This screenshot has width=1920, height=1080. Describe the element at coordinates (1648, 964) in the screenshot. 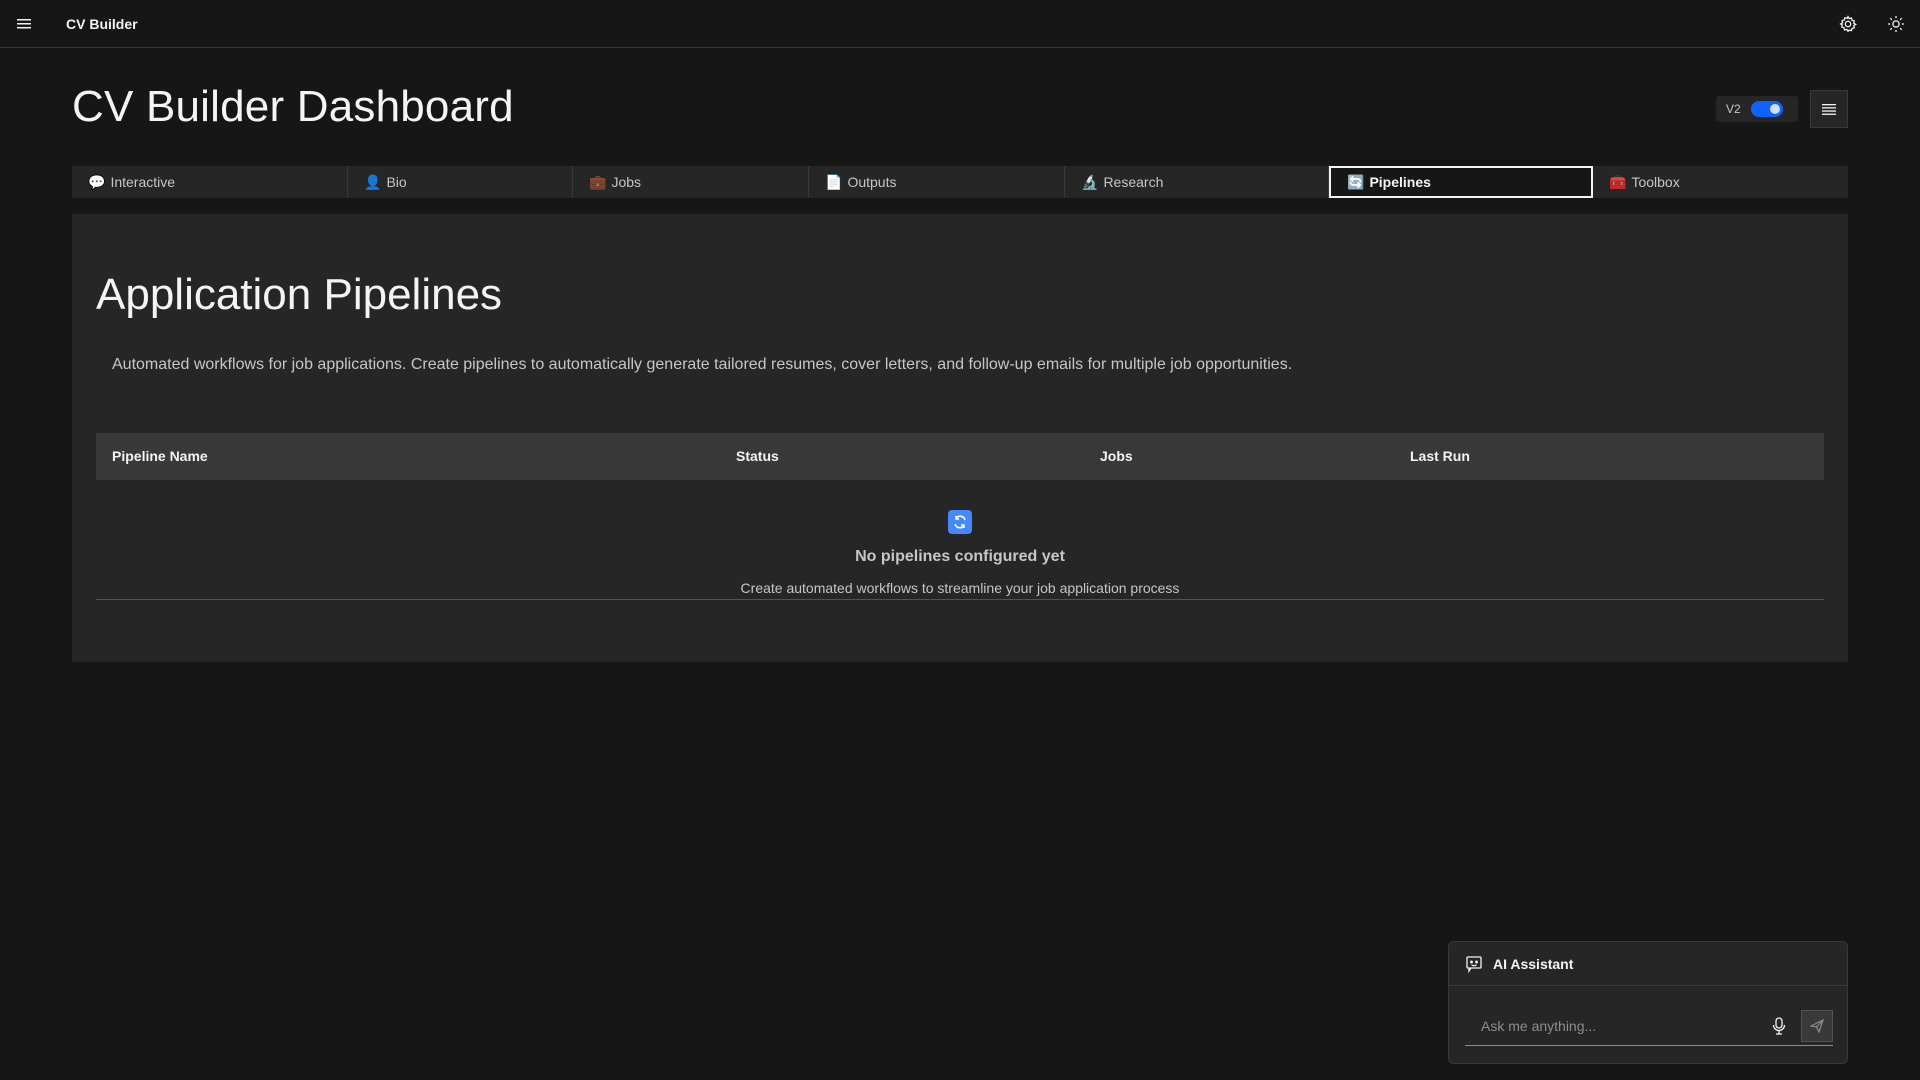

I see `assistant-header: AI Assistant` at that location.